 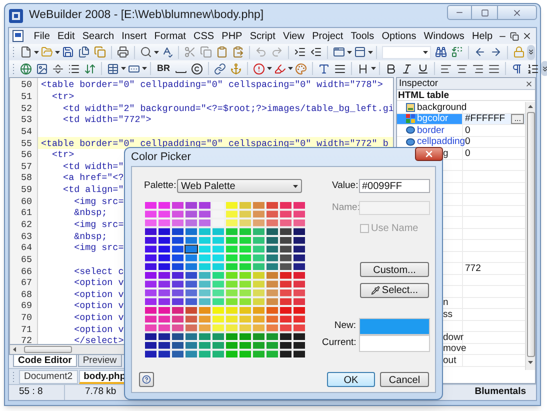 I want to click on menu-item: File, so click(x=42, y=36).